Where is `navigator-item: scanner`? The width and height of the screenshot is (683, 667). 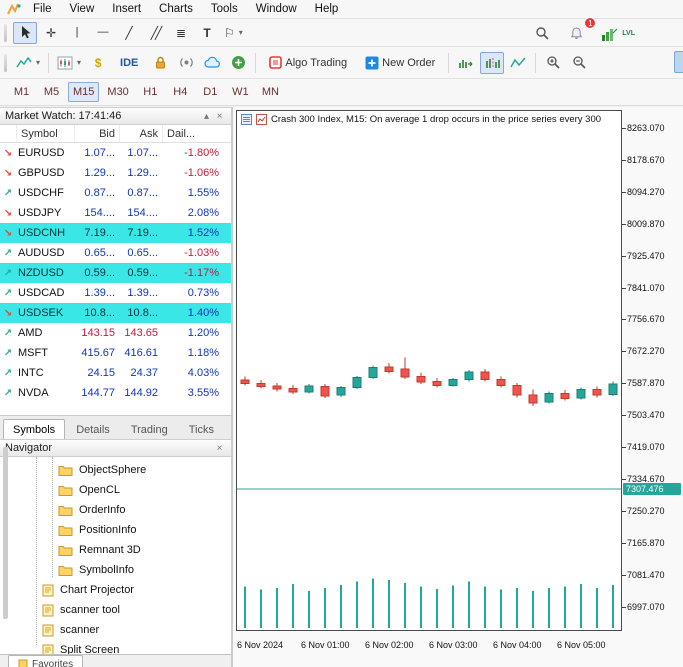 navigator-item: scanner is located at coordinates (115, 630).